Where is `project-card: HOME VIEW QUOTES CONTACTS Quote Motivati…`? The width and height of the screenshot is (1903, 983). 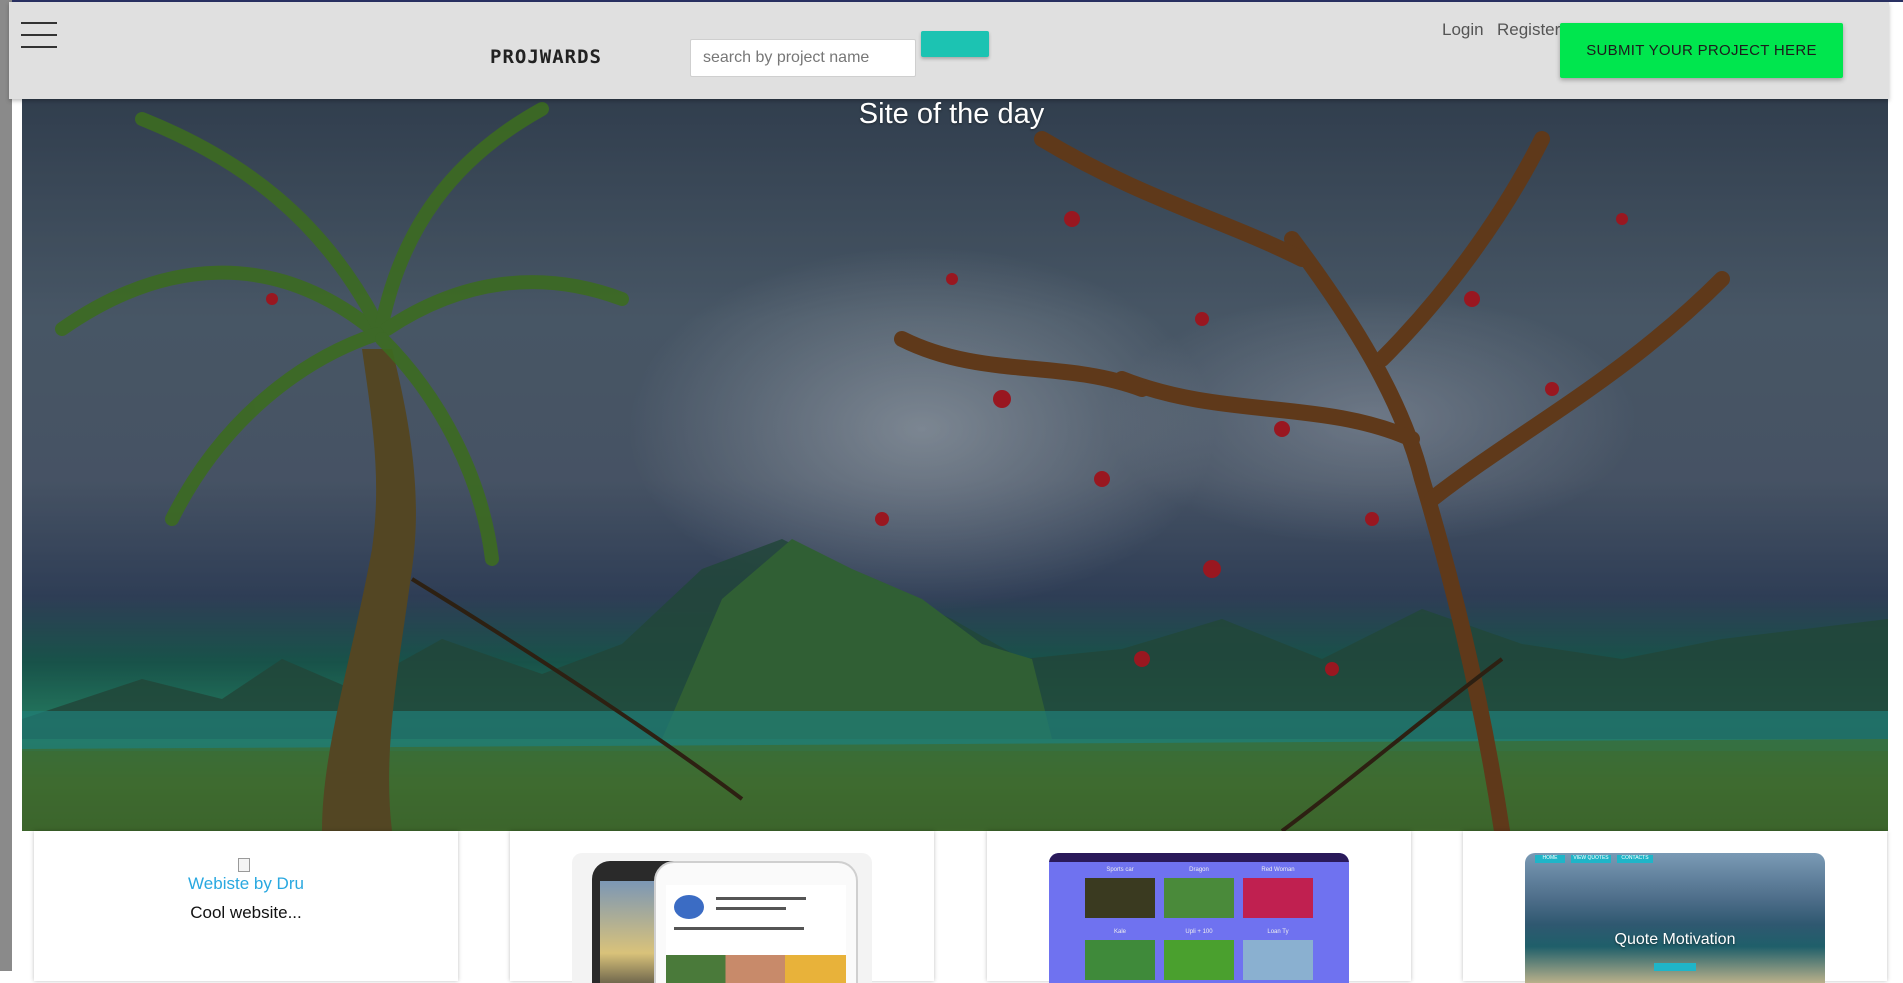
project-card: HOME VIEW QUOTES CONTACTS Quote Motivati… is located at coordinates (1675, 907).